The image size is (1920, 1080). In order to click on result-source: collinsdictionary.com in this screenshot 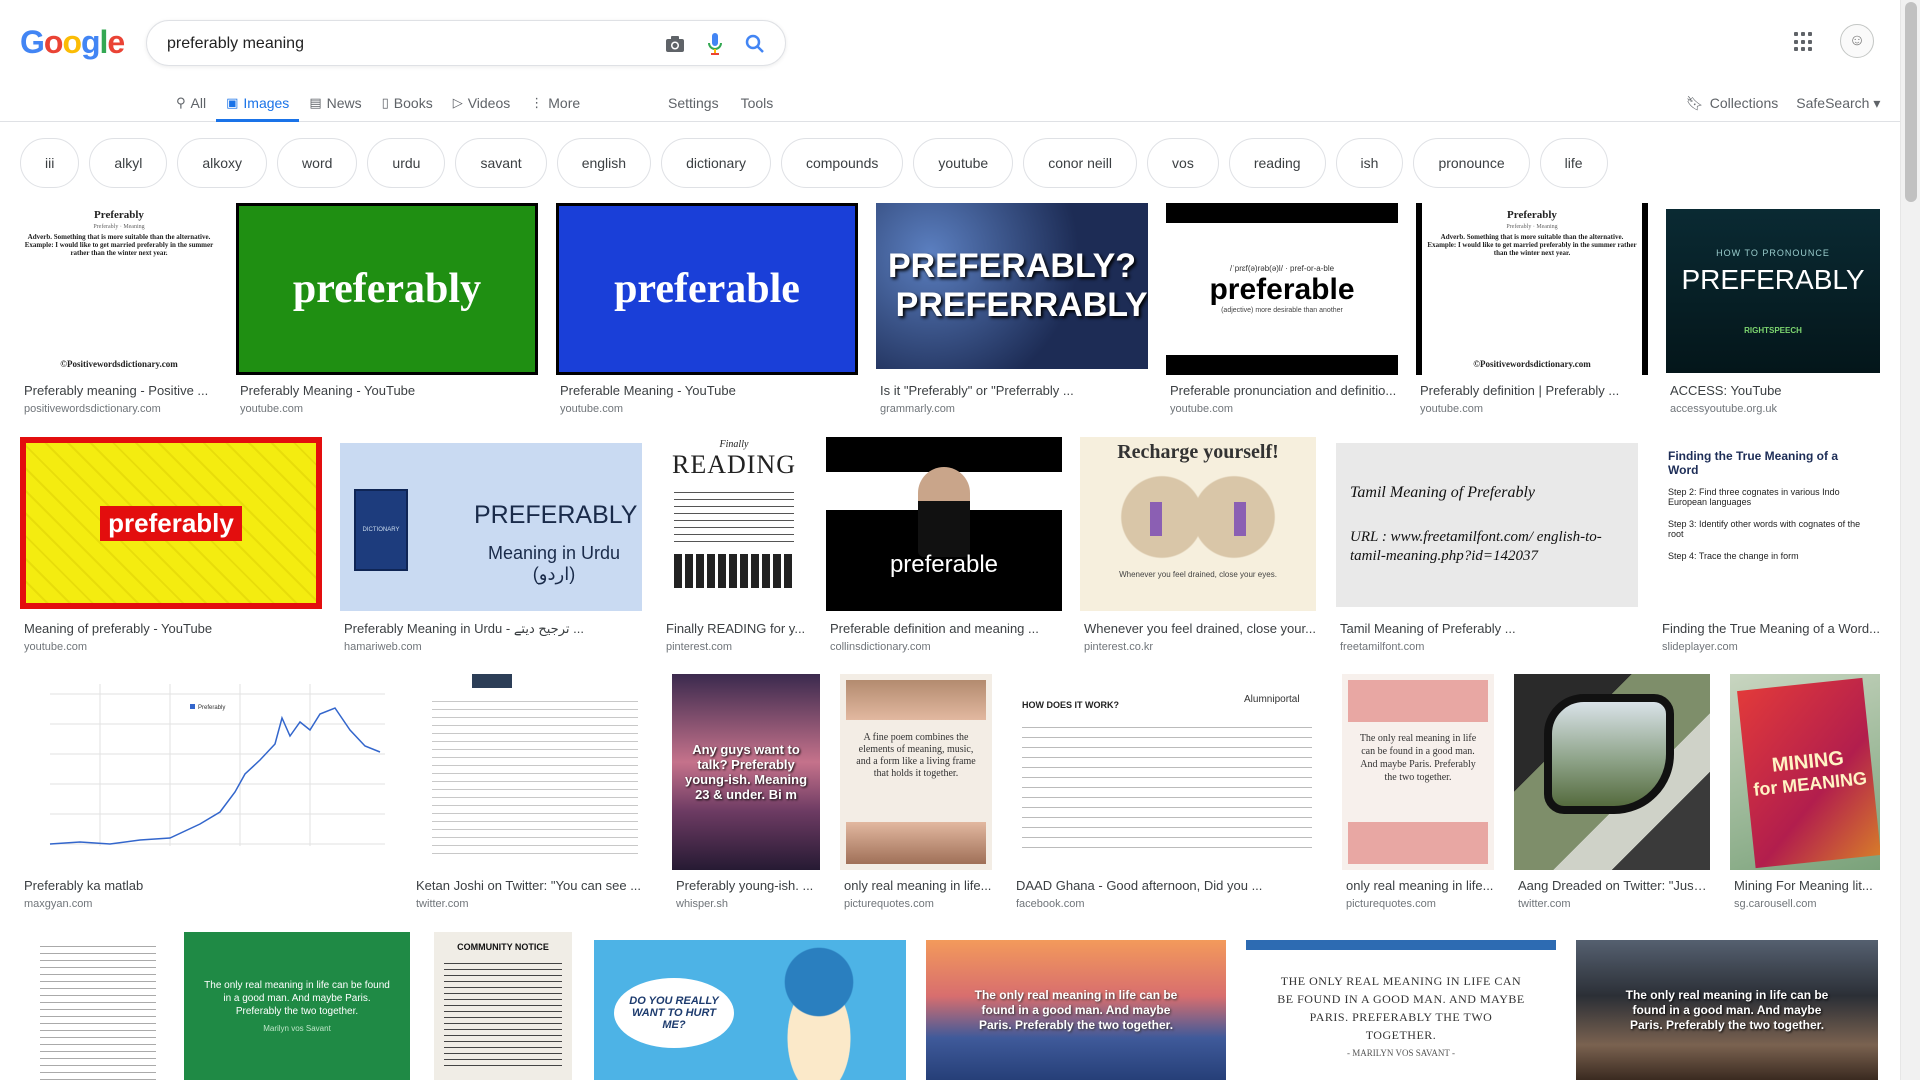, I will do `click(946, 647)`.